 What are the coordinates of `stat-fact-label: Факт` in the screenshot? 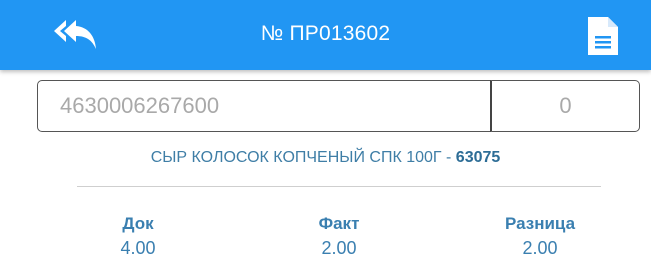 It's located at (339, 223).